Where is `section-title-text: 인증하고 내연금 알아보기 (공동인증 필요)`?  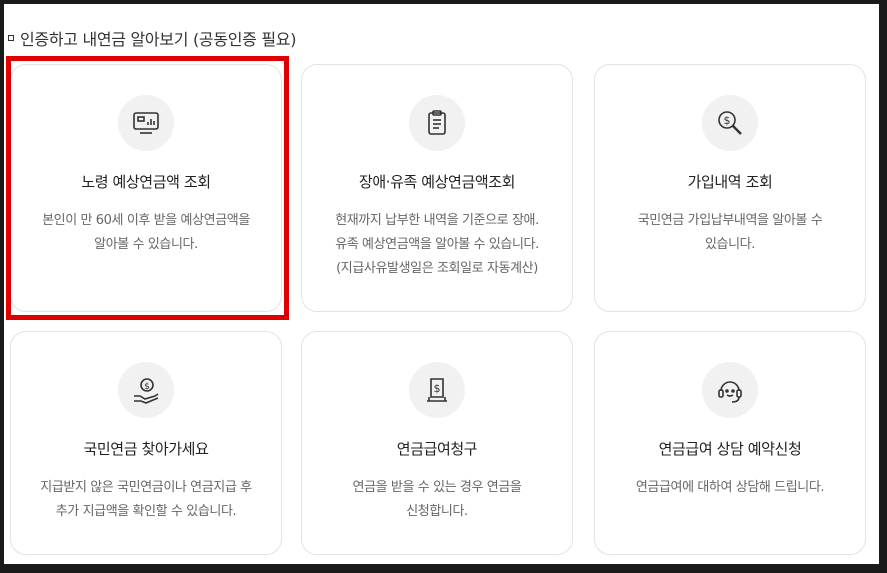
section-title-text: 인증하고 내연금 알아보기 (공동인증 필요) is located at coordinates (158, 39).